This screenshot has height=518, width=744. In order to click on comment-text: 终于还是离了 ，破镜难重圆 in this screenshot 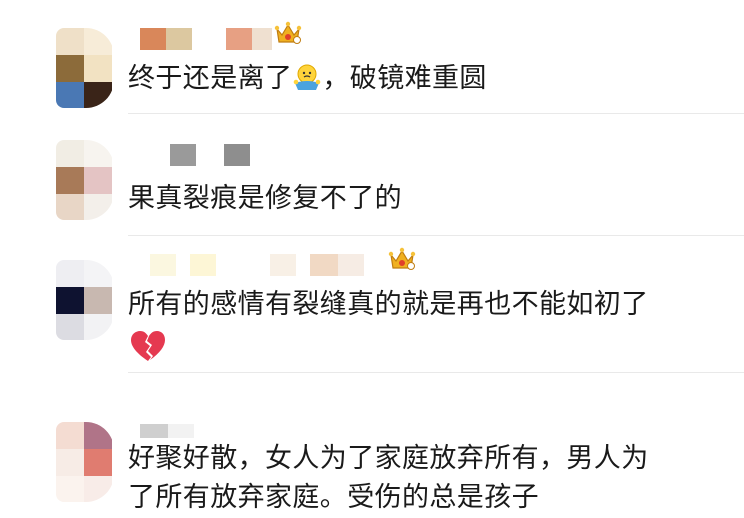, I will do `click(307, 79)`.